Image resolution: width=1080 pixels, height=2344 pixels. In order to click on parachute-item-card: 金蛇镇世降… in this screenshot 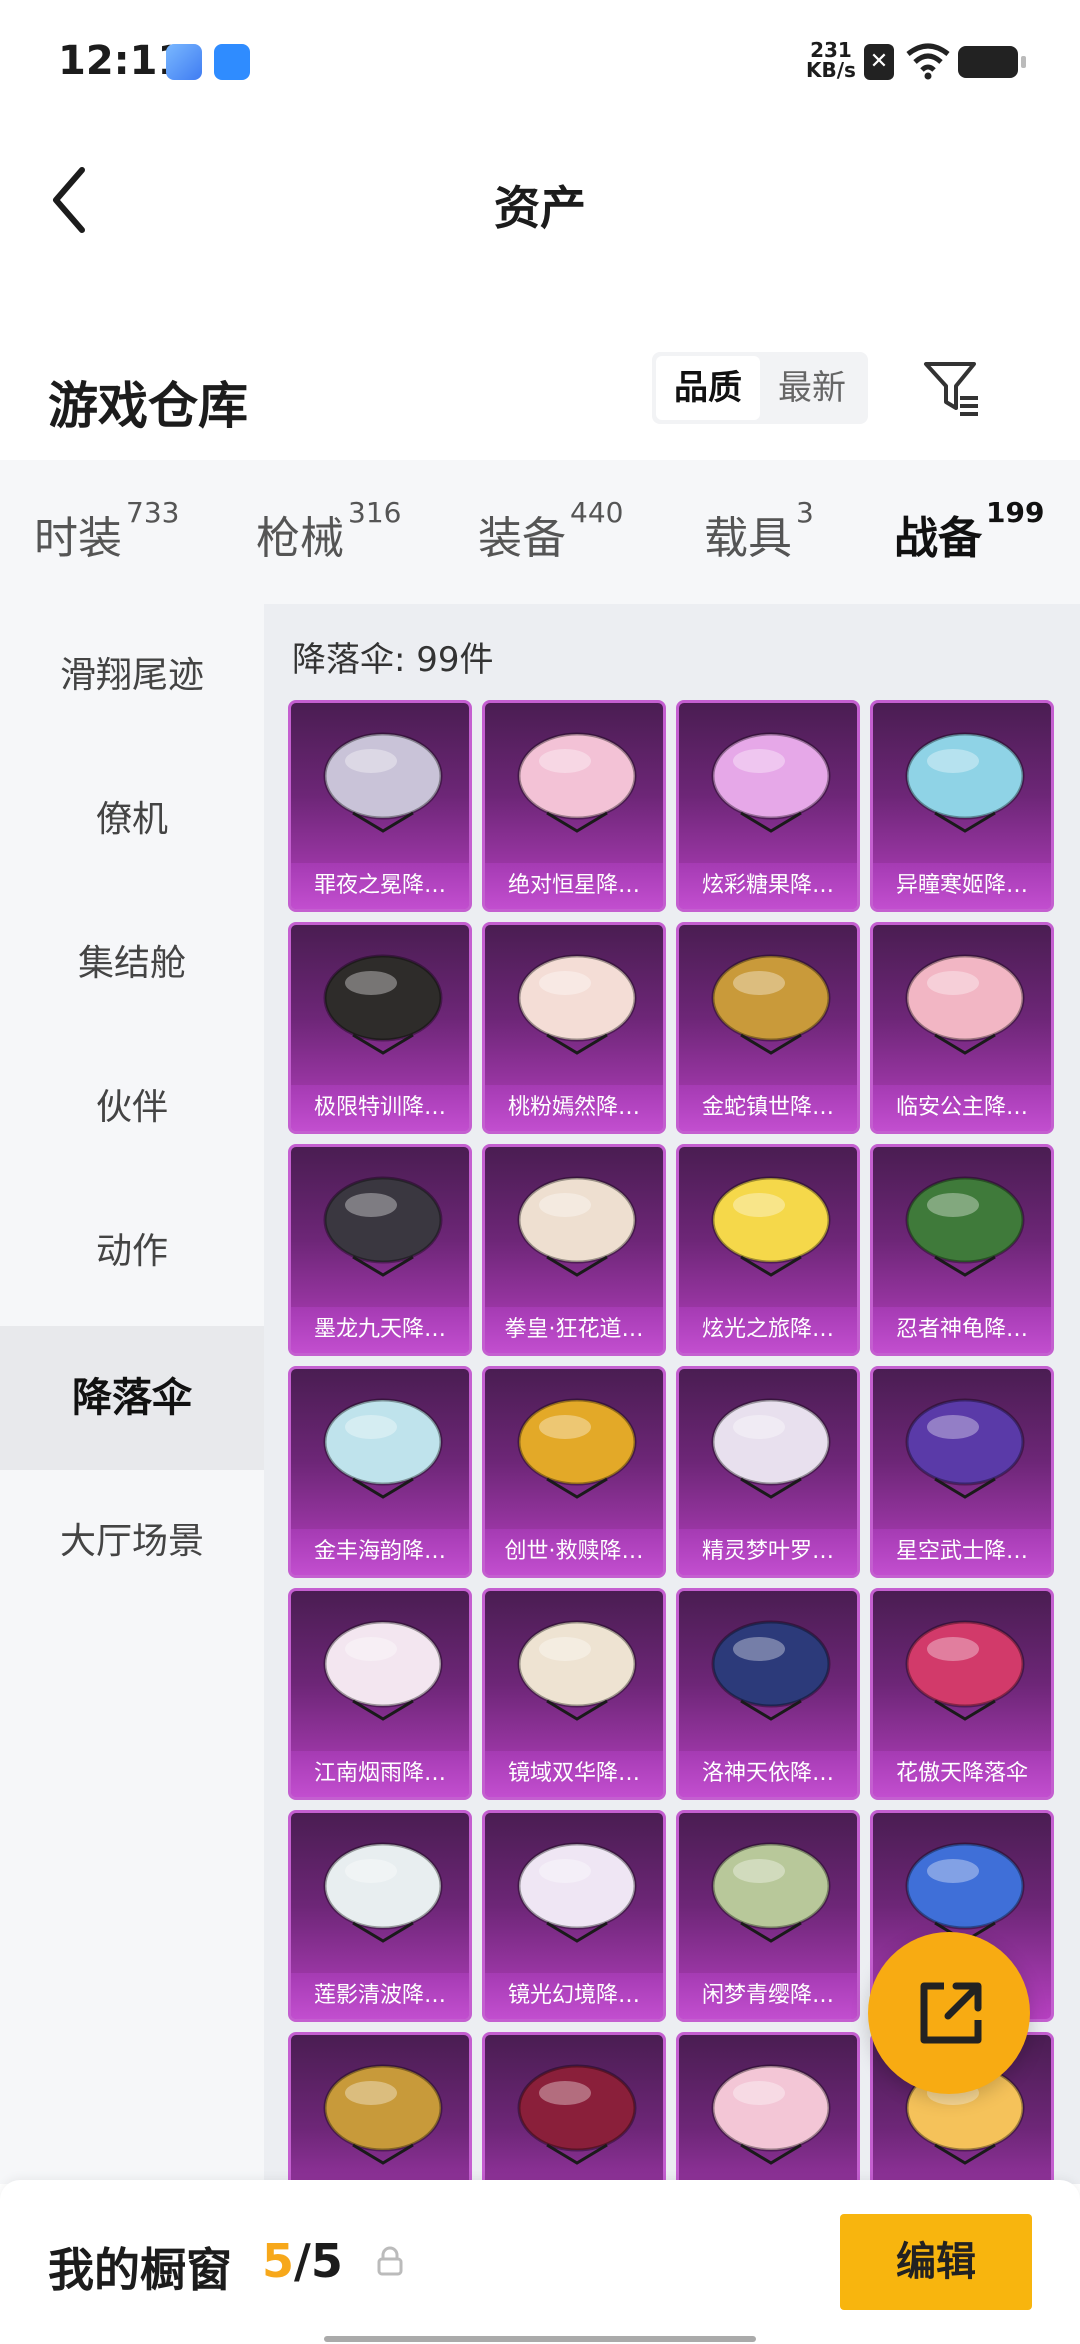, I will do `click(768, 1028)`.